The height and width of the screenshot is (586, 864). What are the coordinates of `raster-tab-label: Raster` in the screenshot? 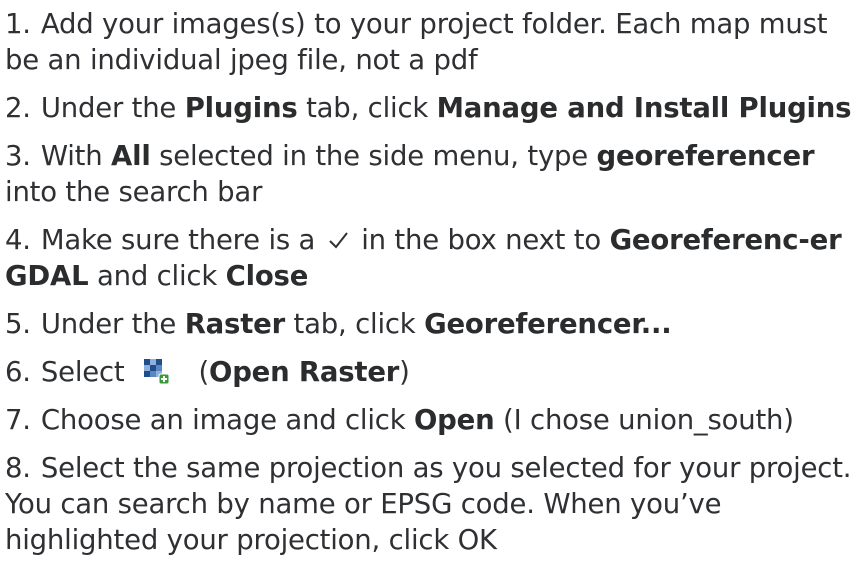 It's located at (234, 324).